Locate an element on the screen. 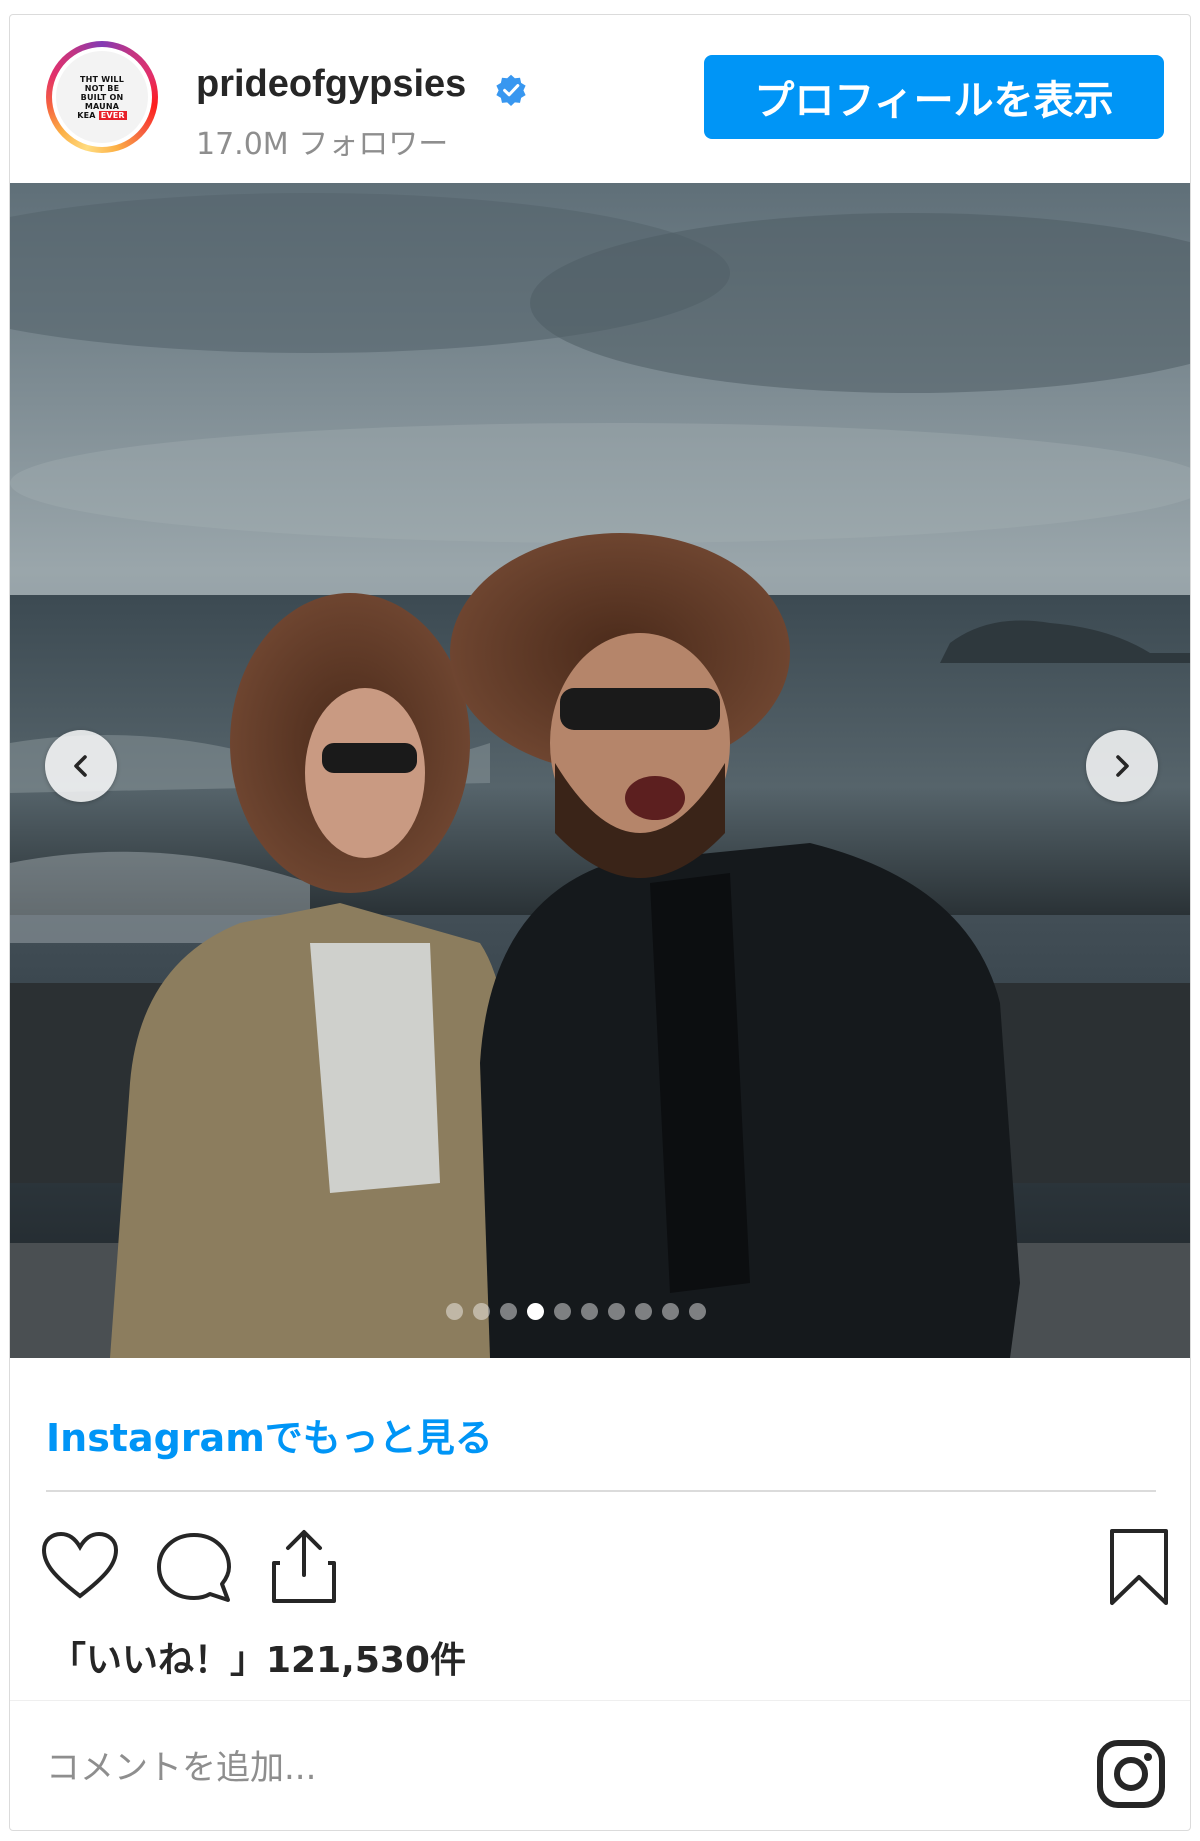  chevron-right-icon is located at coordinates (1122, 766).